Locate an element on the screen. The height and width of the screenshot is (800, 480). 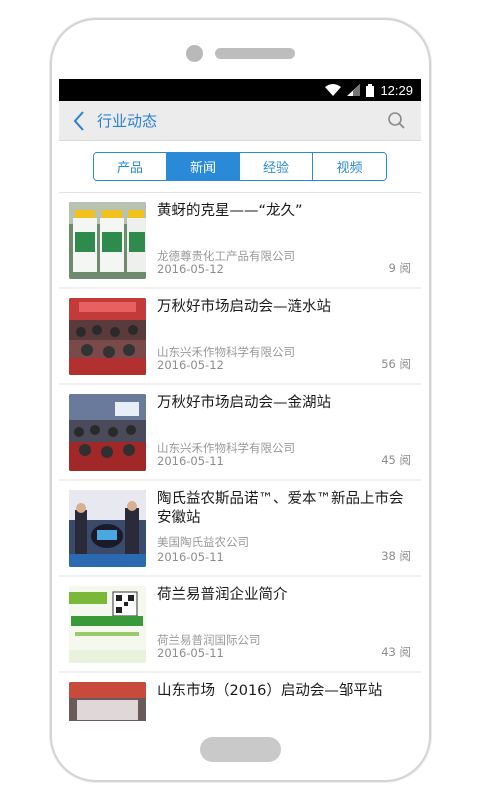
tab-news: 新闻 is located at coordinates (203, 166).